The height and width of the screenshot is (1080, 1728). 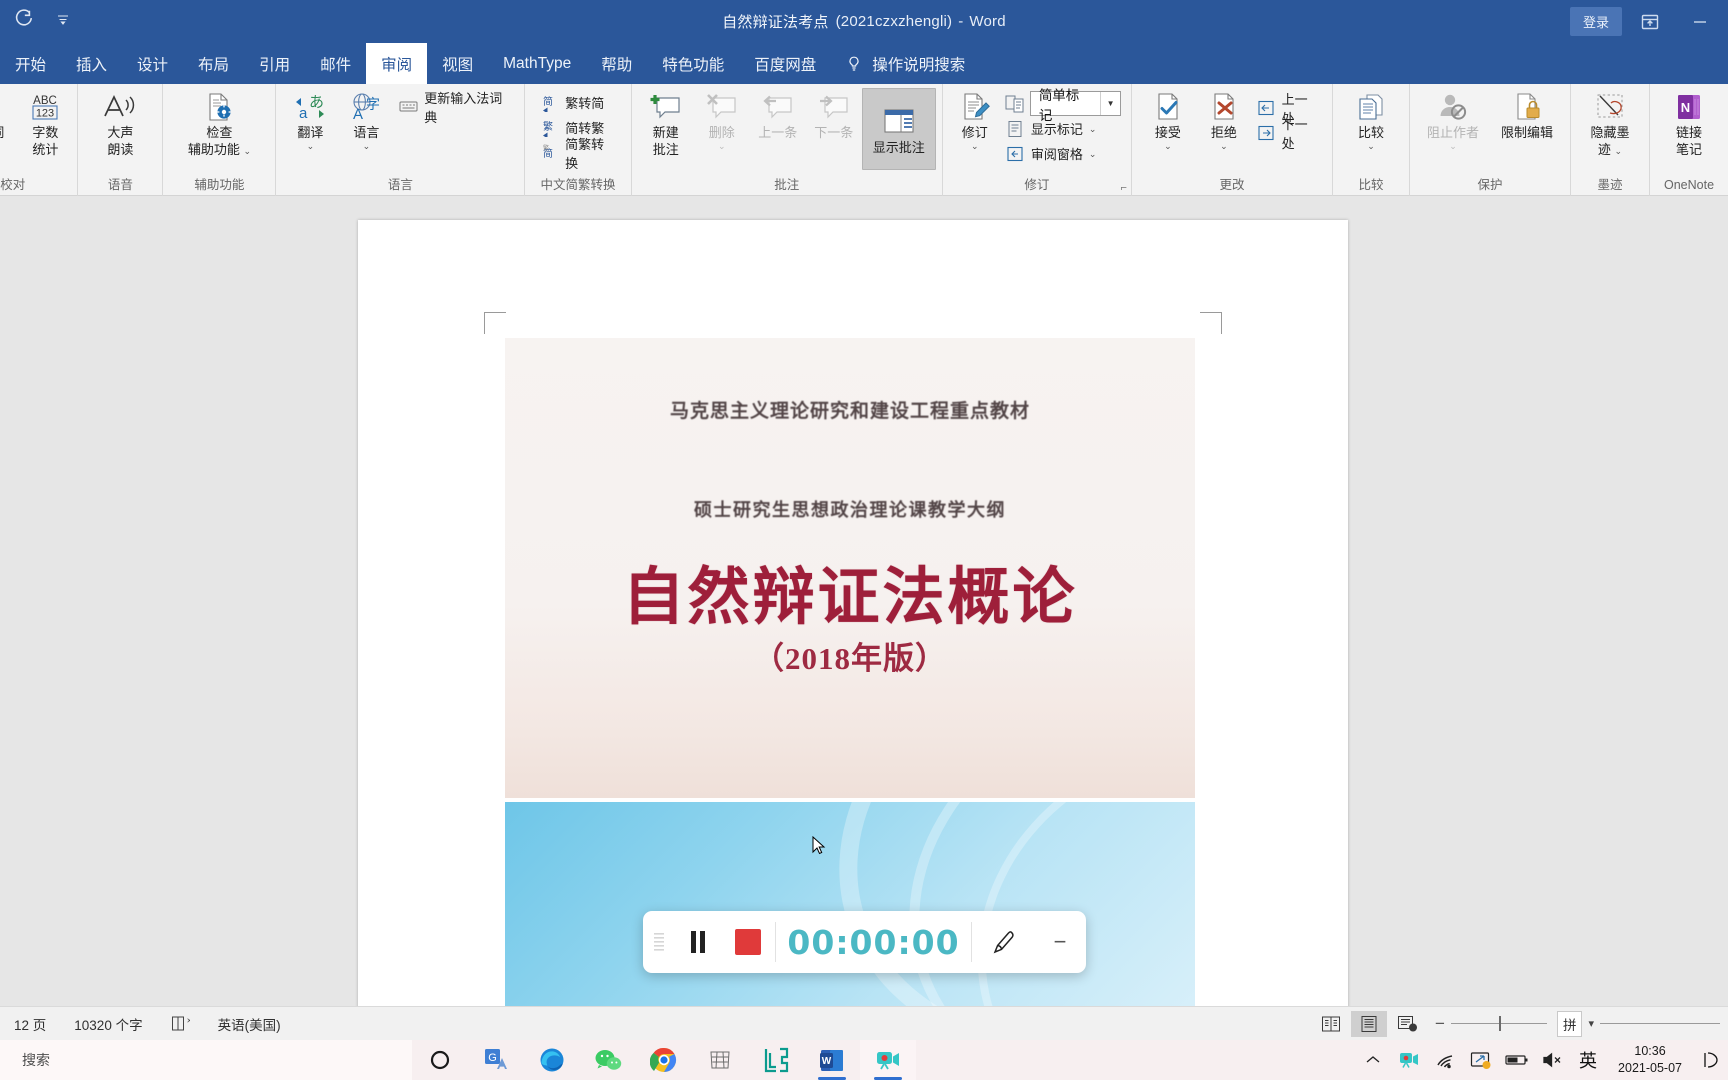 I want to click on track-changes-button: 修订 ⌄, so click(x=975, y=119).